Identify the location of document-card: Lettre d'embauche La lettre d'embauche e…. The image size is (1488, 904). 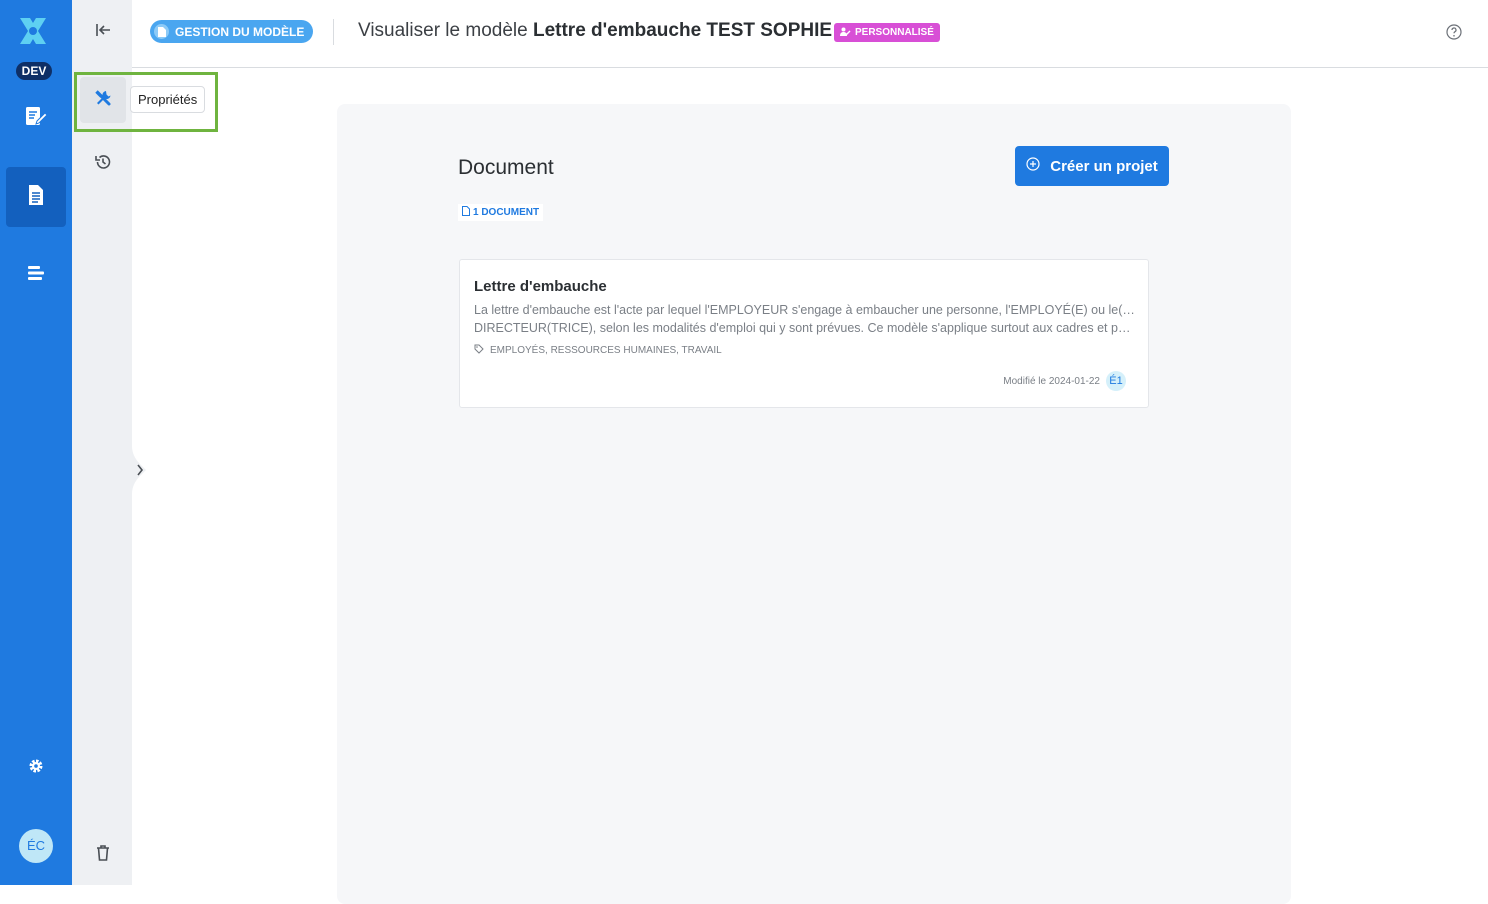
(804, 333).